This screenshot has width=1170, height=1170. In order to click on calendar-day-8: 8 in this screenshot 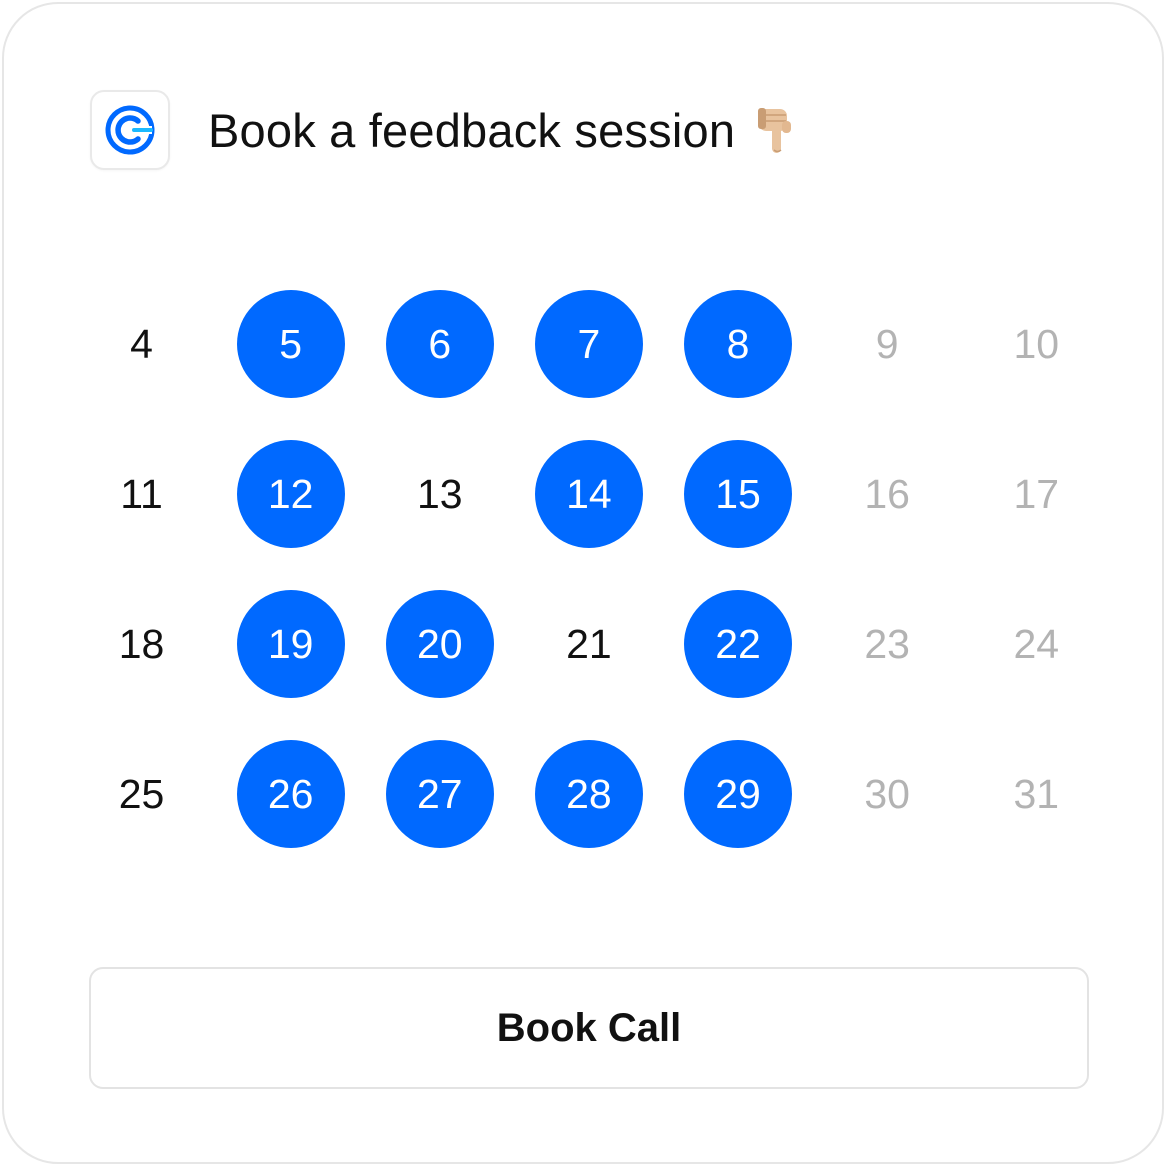, I will do `click(738, 344)`.